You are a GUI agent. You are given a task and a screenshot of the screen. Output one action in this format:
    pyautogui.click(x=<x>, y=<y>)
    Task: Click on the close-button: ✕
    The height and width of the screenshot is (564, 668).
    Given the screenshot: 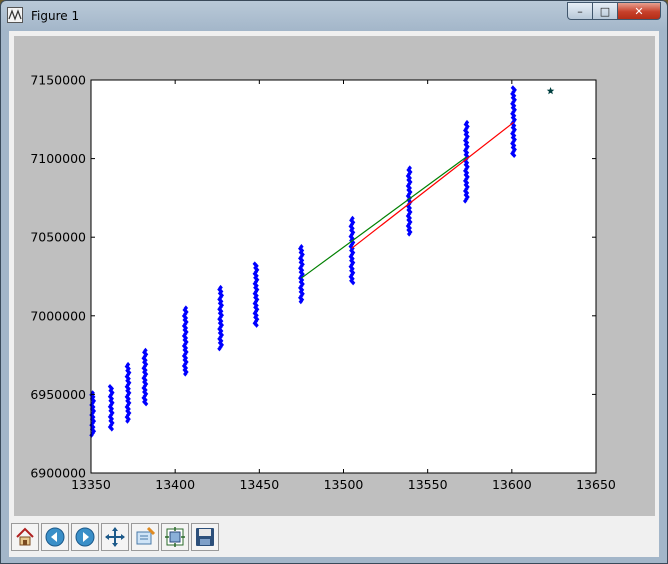 What is the action you would take?
    pyautogui.click(x=639, y=11)
    